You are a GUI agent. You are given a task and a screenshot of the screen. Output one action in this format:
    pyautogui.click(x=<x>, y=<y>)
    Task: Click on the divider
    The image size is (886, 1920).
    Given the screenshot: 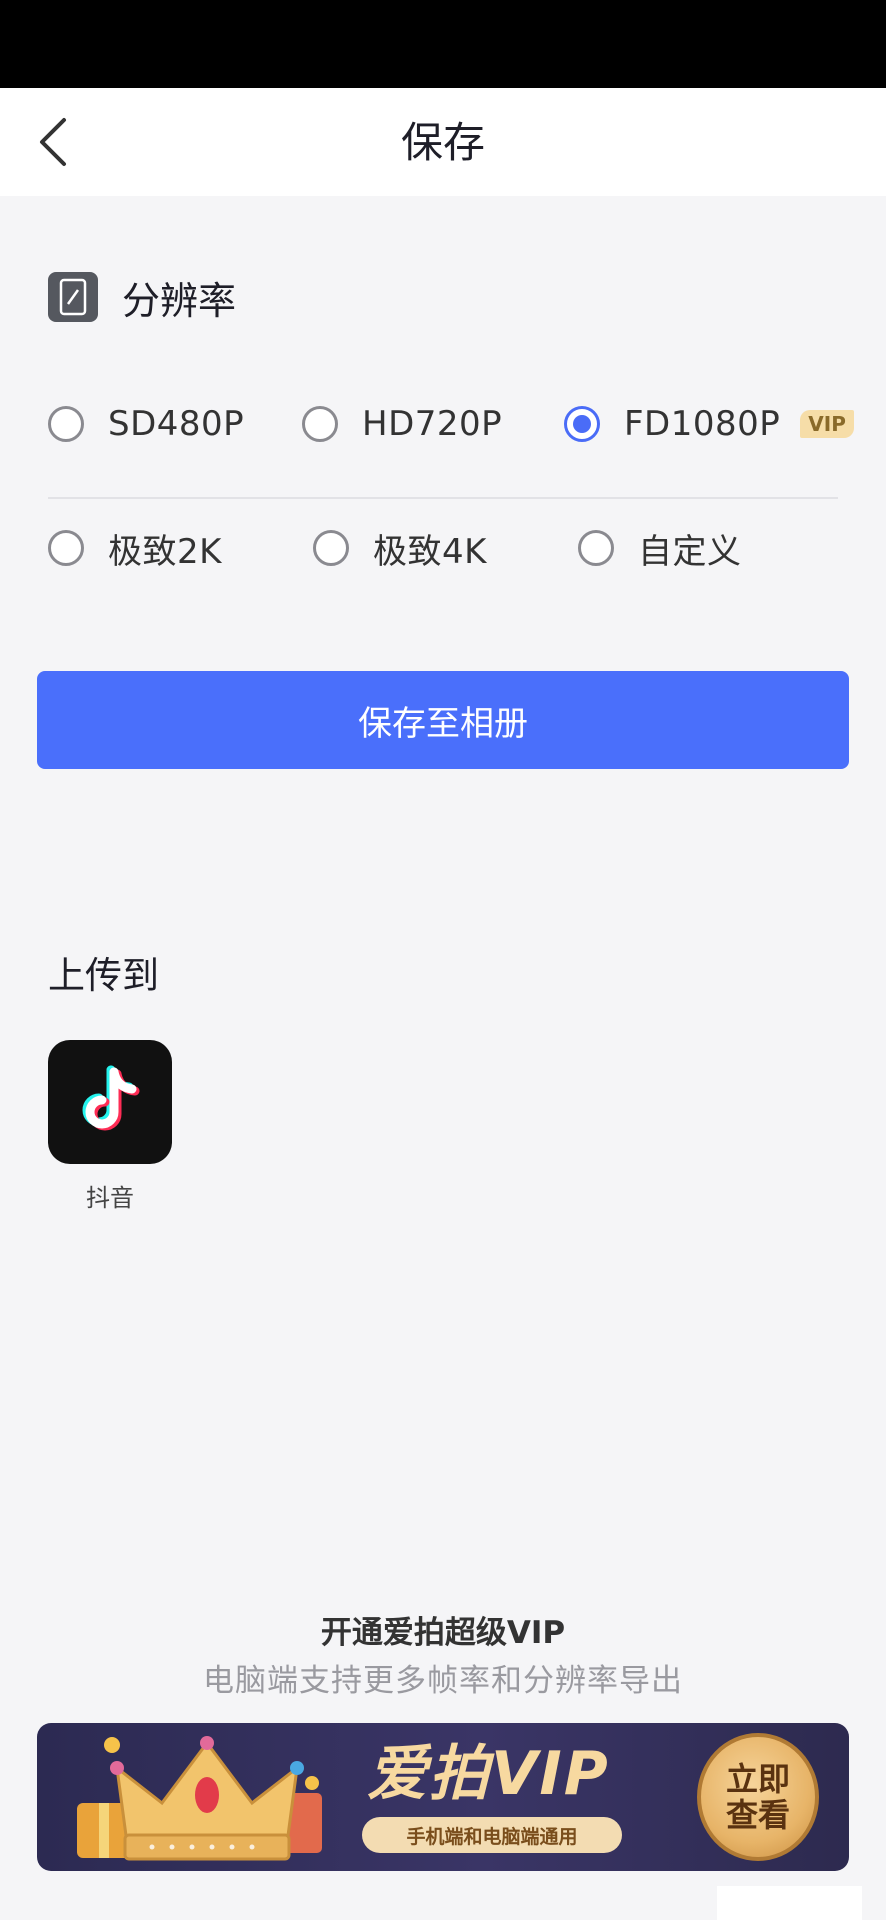 What is the action you would take?
    pyautogui.click(x=443, y=498)
    